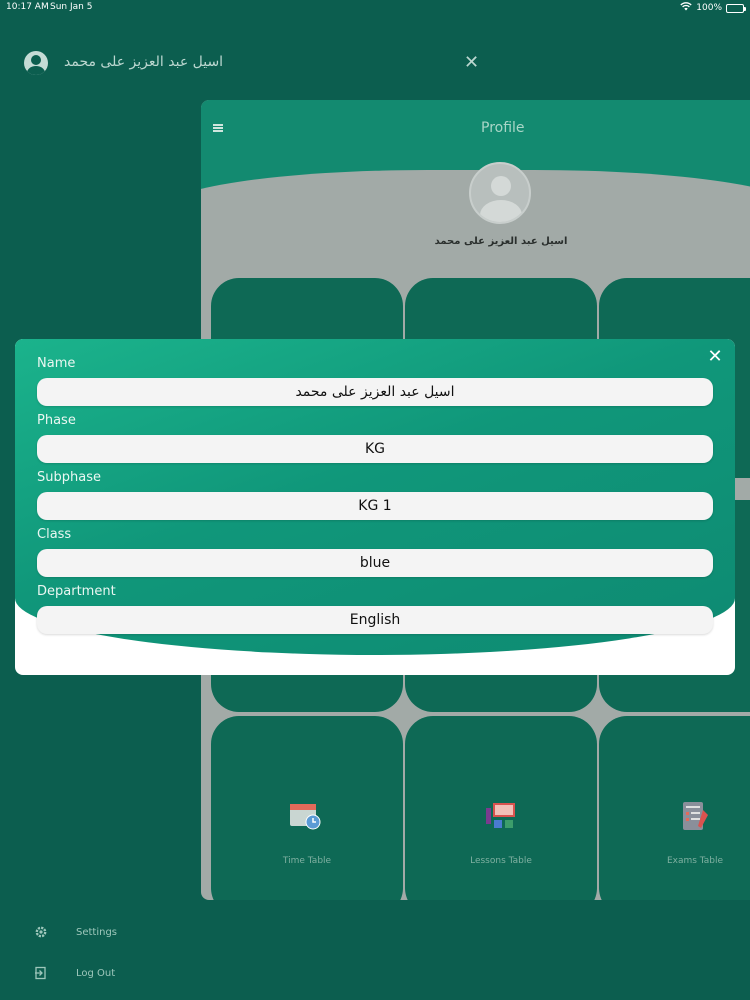  What do you see at coordinates (686, 8) in the screenshot?
I see `wifi-icon` at bounding box center [686, 8].